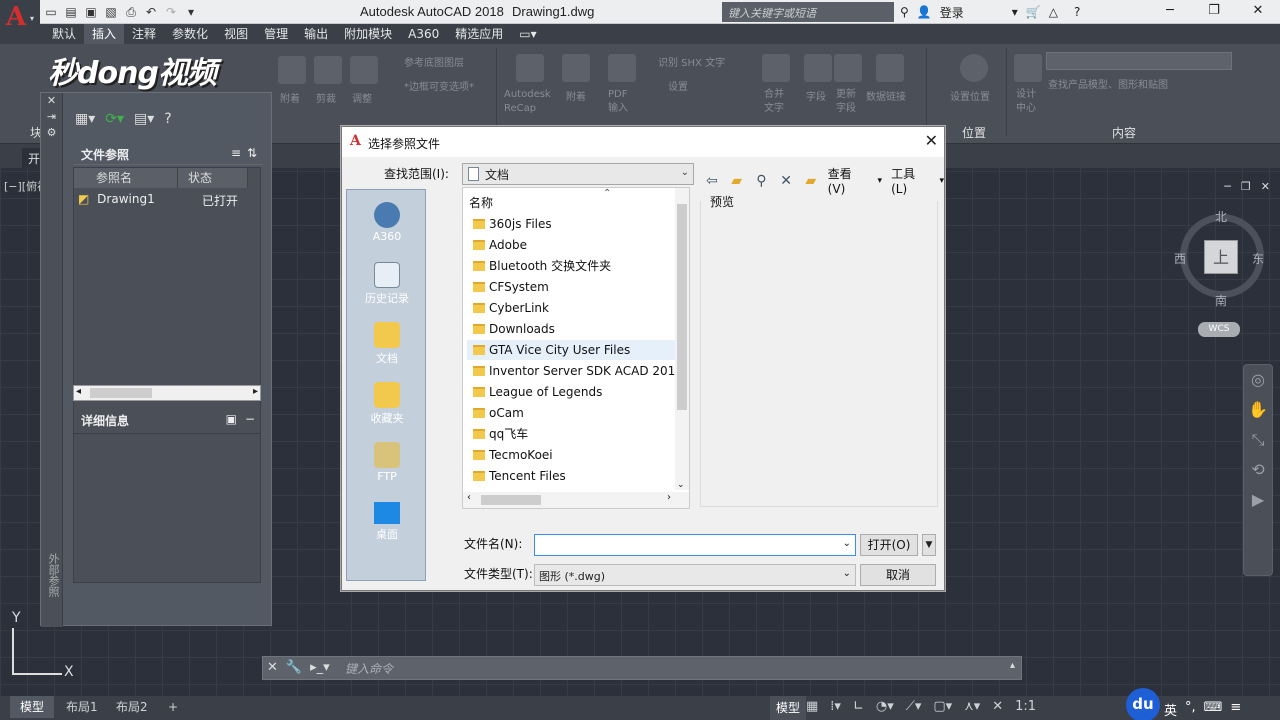 The height and width of the screenshot is (720, 1280). Describe the element at coordinates (1214, 12) in the screenshot. I see `restore-icon: ❐` at that location.